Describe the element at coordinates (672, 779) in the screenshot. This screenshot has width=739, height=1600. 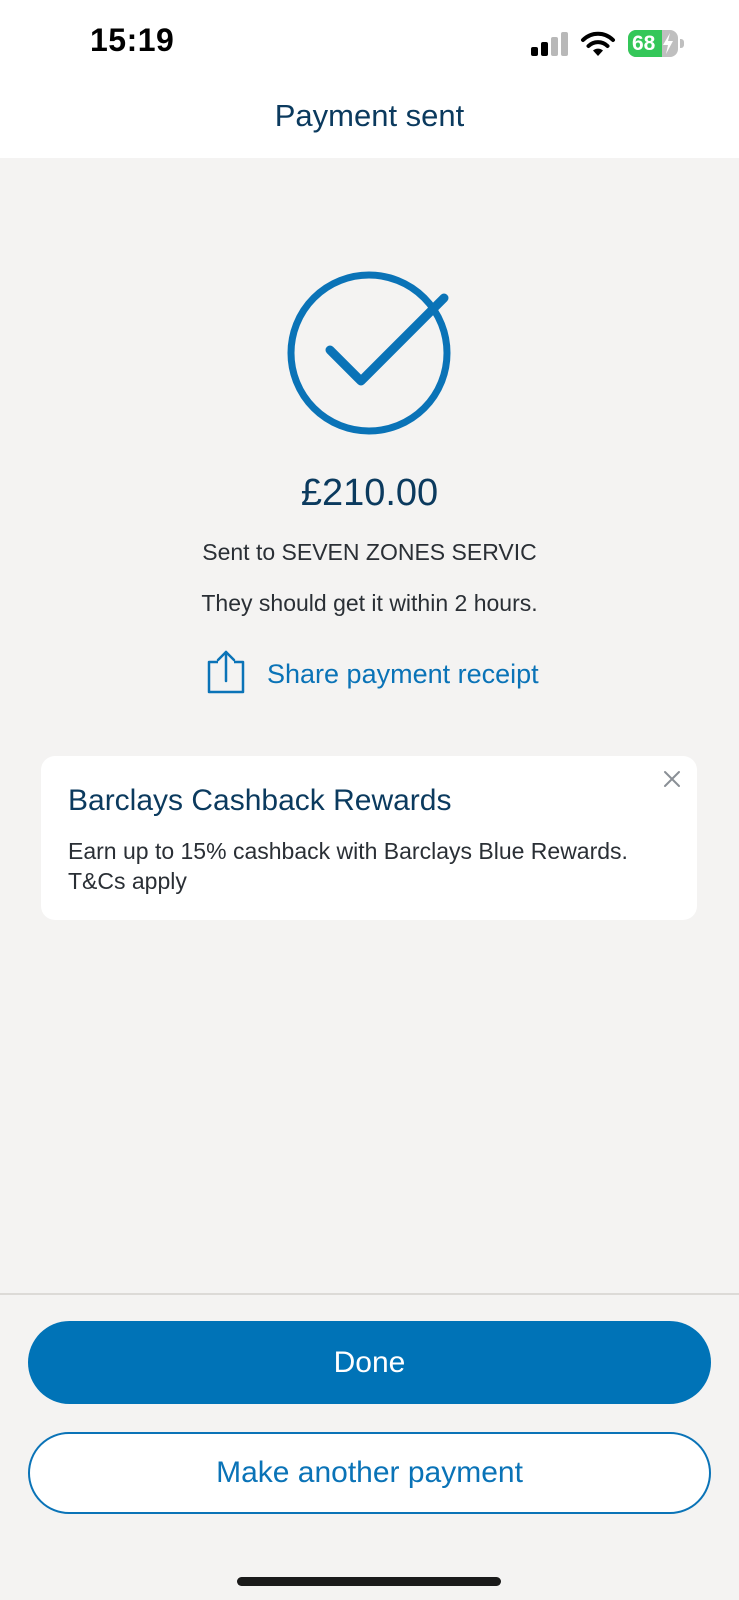
I see `close-icon` at that location.